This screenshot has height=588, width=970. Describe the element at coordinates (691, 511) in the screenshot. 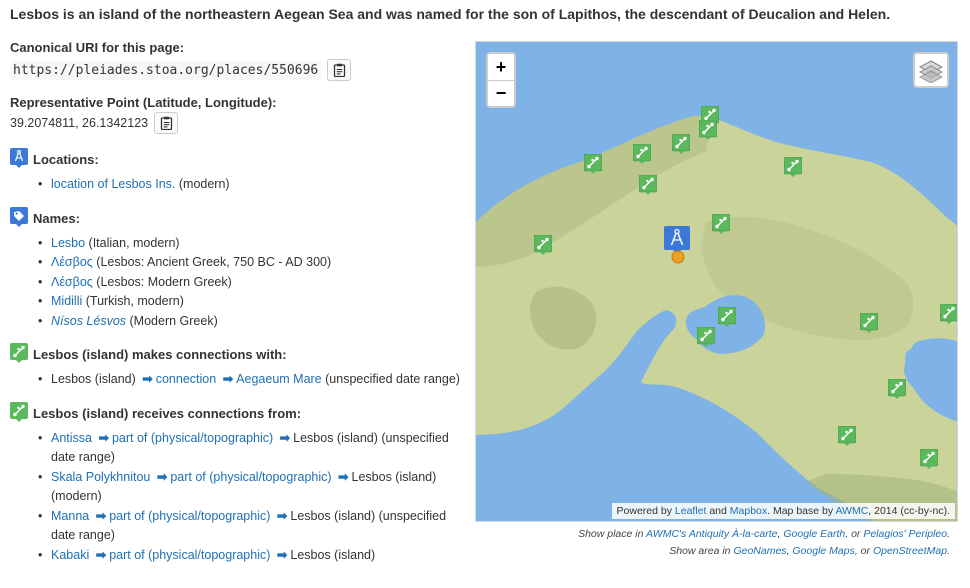

I see `leaflet-link: Leaflet` at that location.